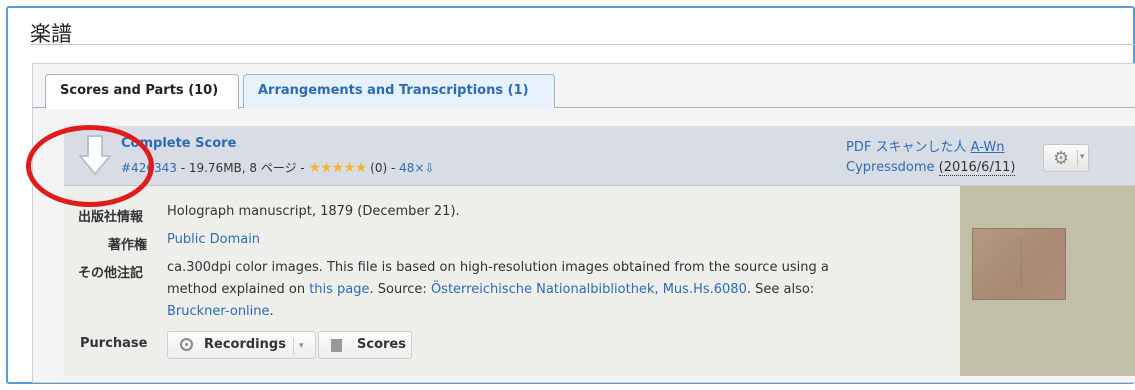 This screenshot has width=1135, height=390. What do you see at coordinates (90, 166) in the screenshot?
I see `highlight-circle` at bounding box center [90, 166].